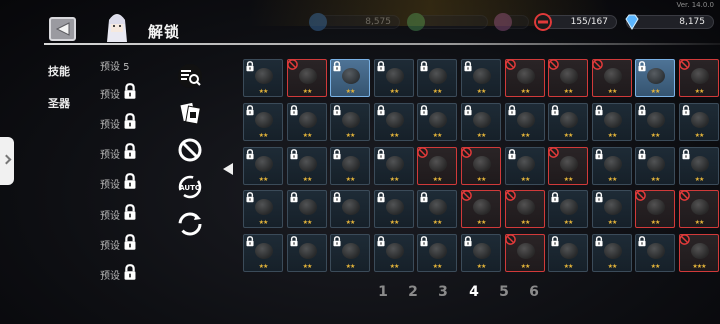  I want to click on refresh-cycle-icon, so click(190, 224).